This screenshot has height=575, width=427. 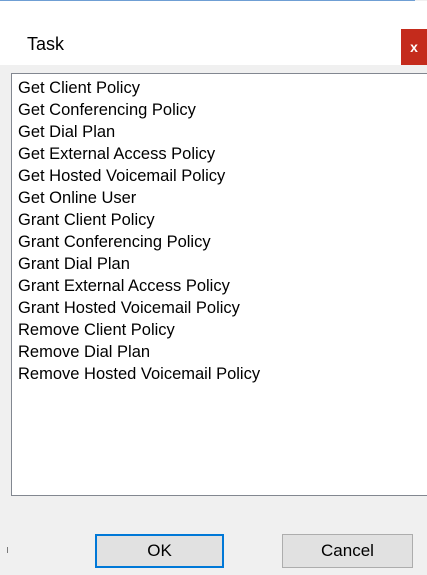 I want to click on list-item: Grant External Access Policy, so click(x=124, y=286).